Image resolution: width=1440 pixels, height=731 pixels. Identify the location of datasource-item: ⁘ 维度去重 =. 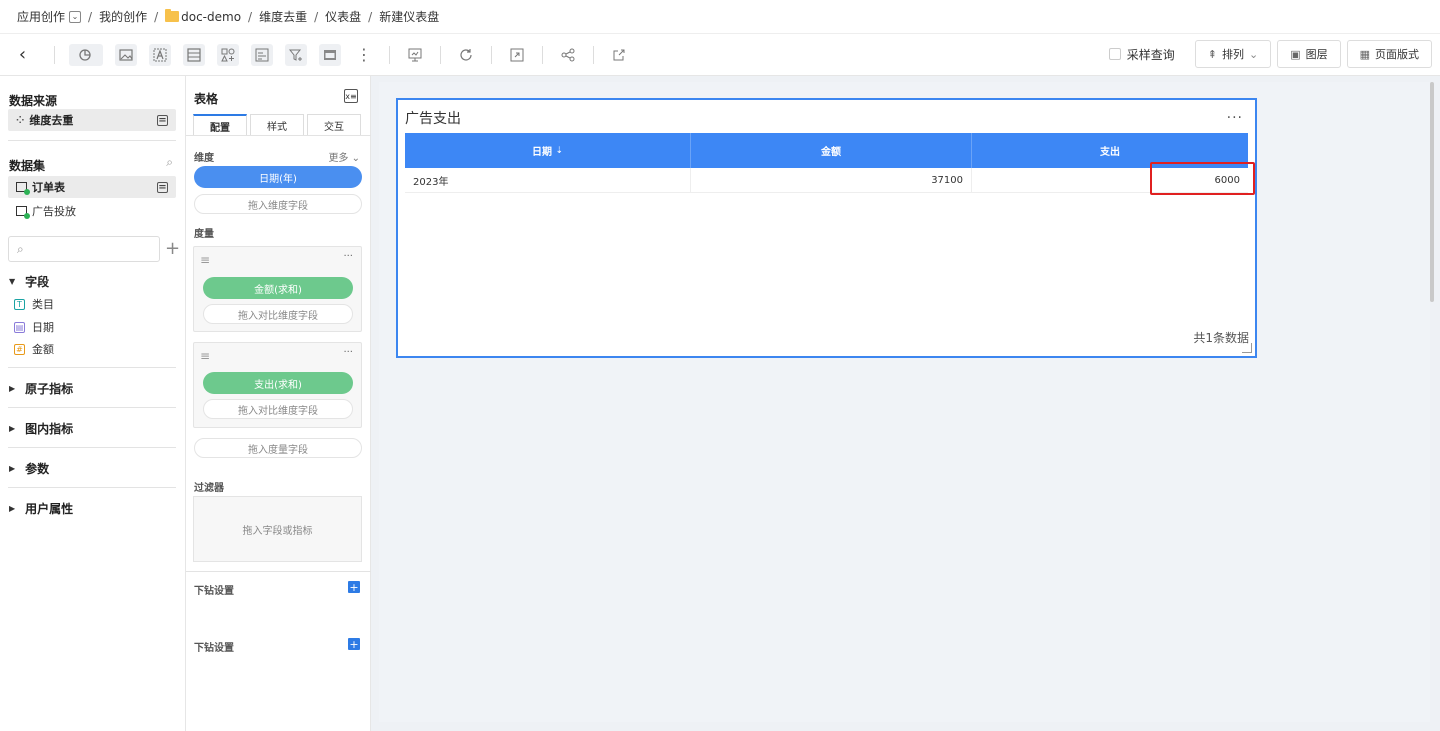
(92, 120).